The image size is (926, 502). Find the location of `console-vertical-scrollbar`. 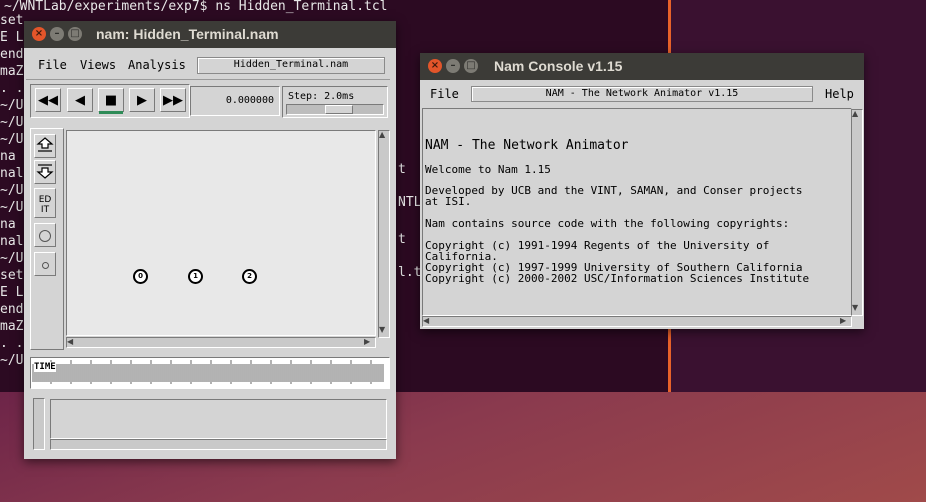

console-vertical-scrollbar is located at coordinates (857, 212).